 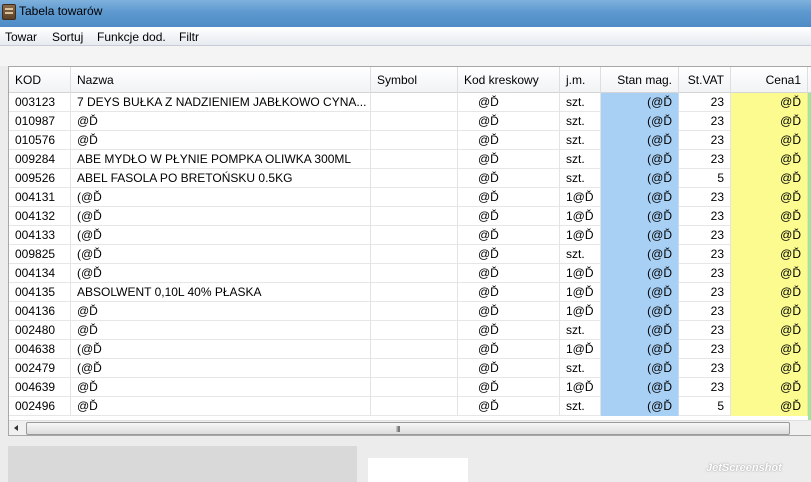 I want to click on cell-kod: 009825, so click(x=40, y=254).